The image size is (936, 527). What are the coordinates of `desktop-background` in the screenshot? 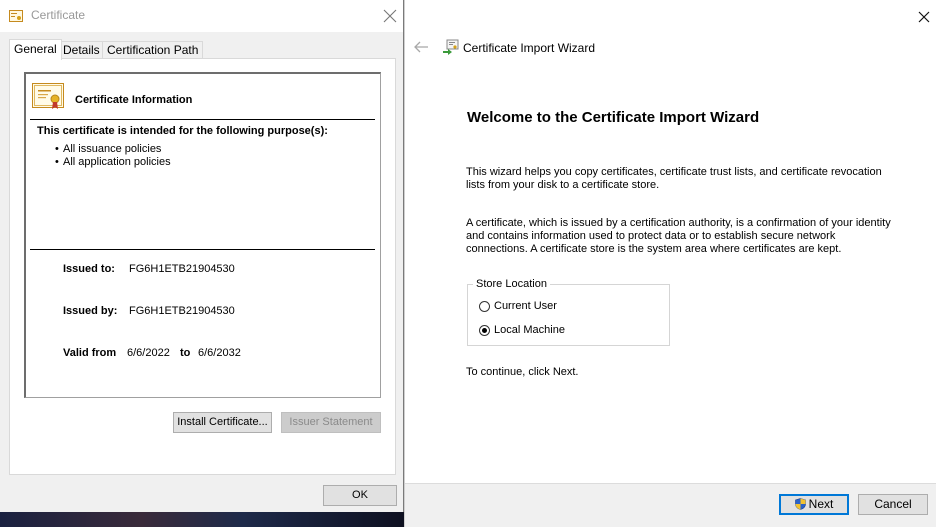 It's located at (202, 519).